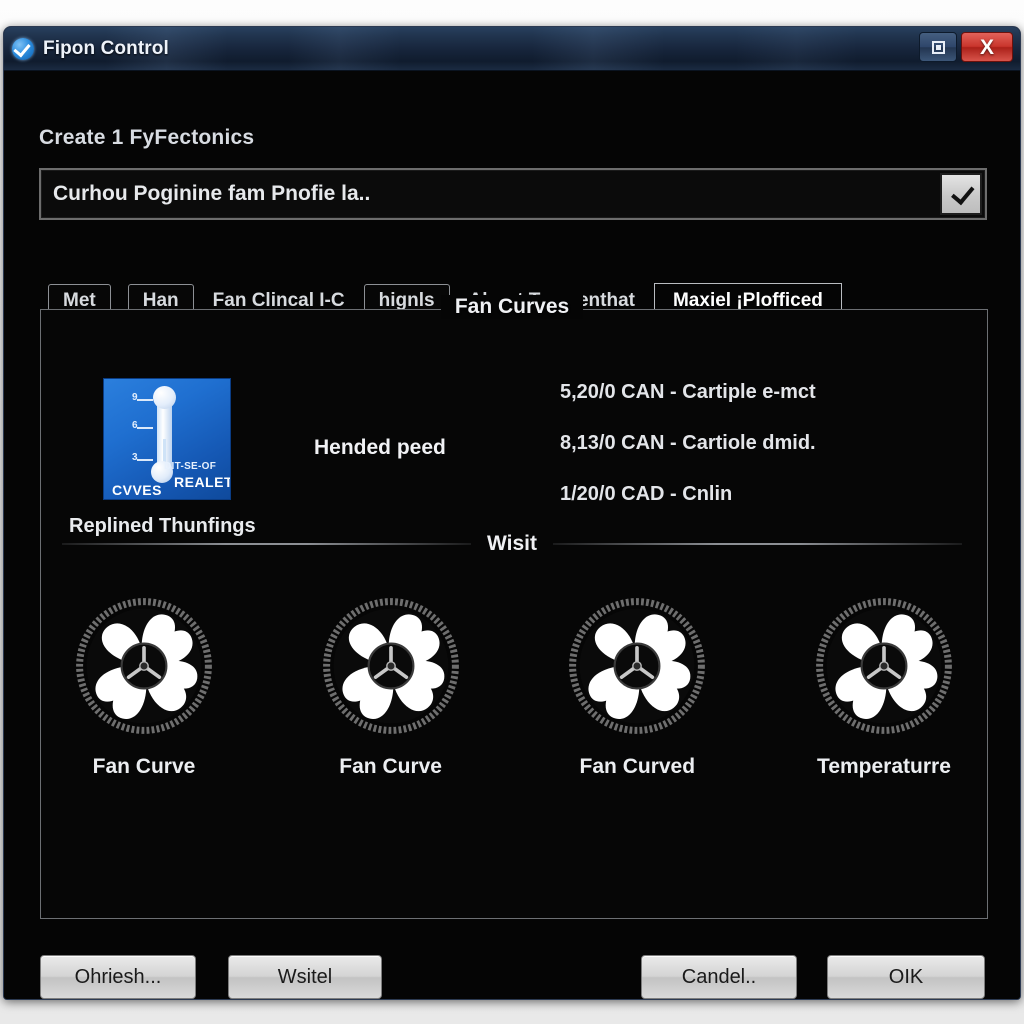 The height and width of the screenshot is (1024, 1024). I want to click on window-controls: X, so click(966, 47).